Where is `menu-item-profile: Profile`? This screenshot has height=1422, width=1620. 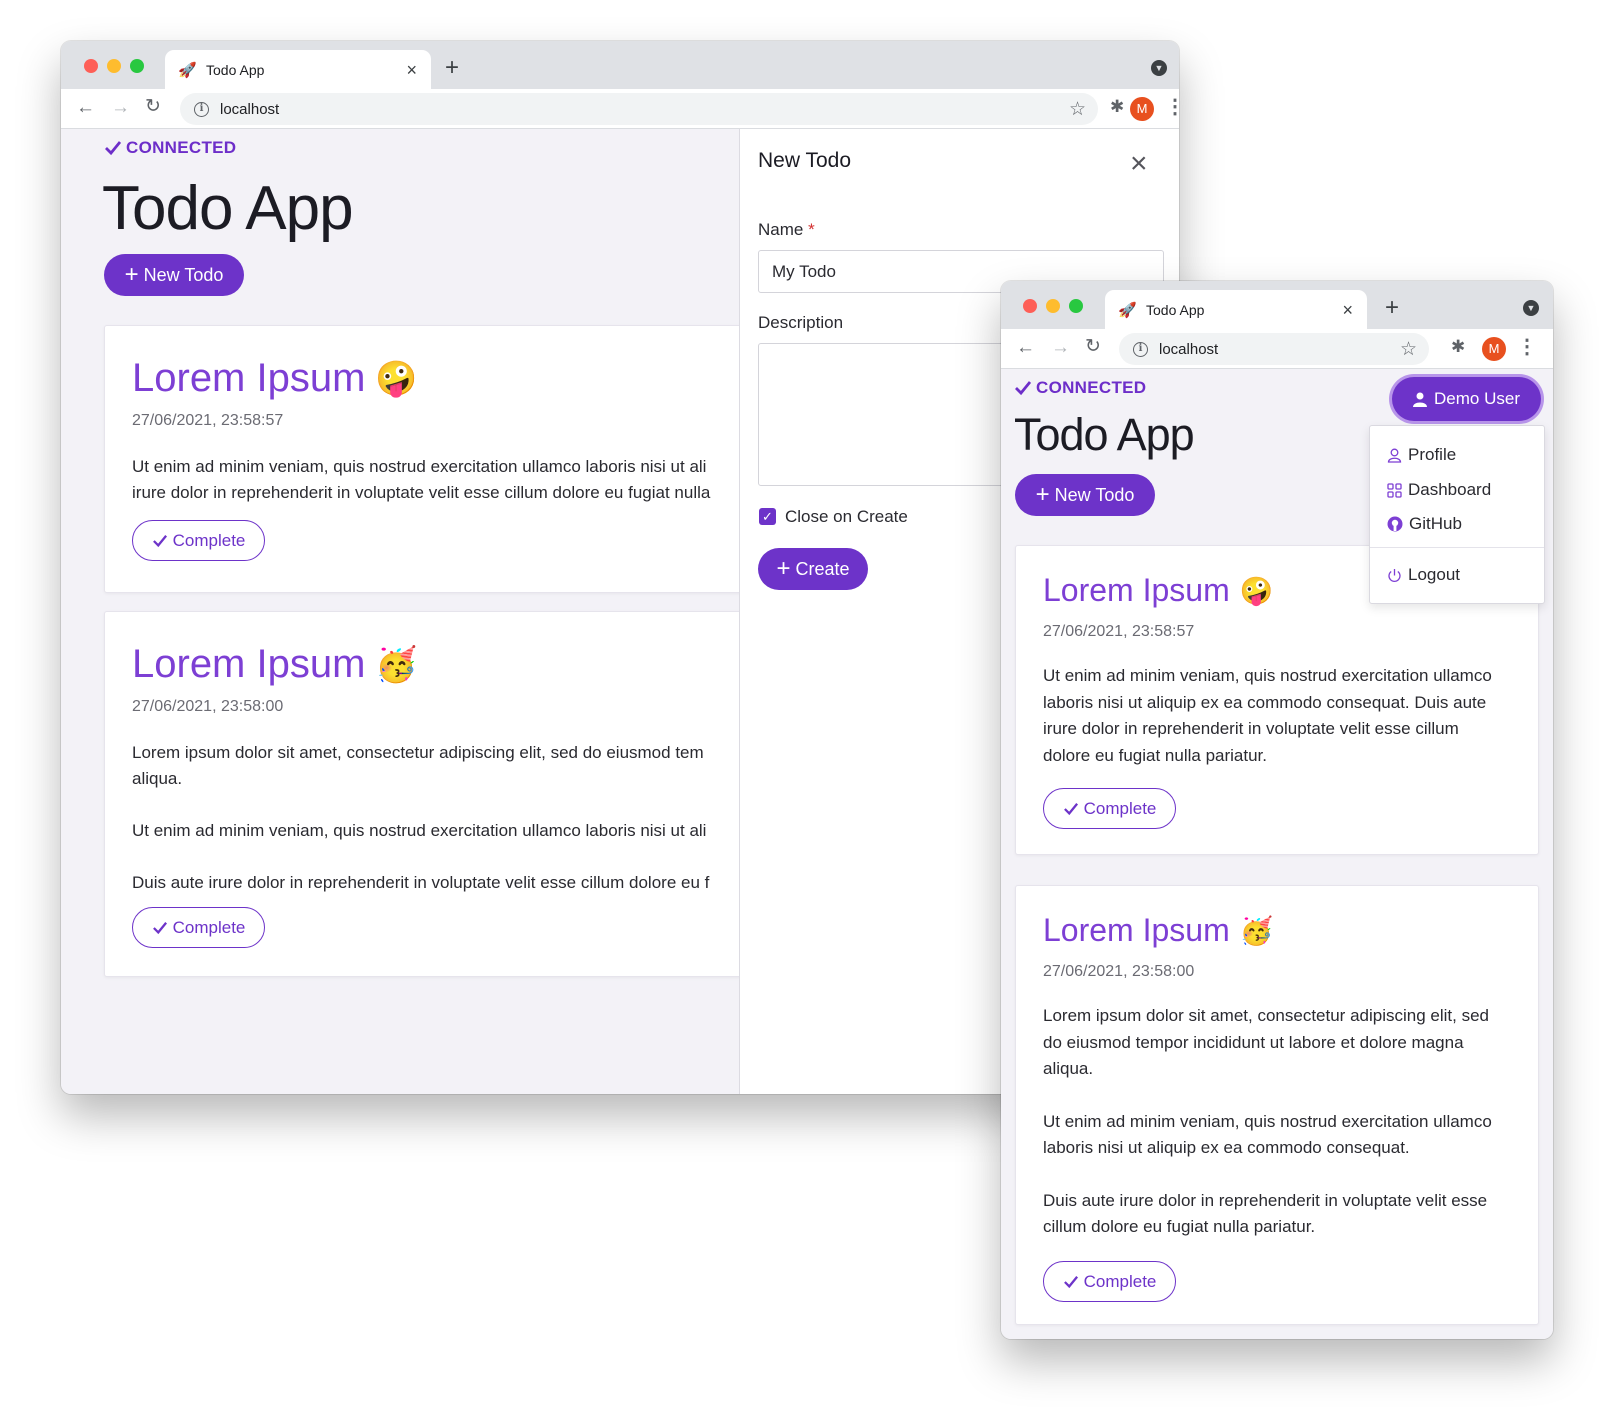 menu-item-profile: Profile is located at coordinates (1457, 455).